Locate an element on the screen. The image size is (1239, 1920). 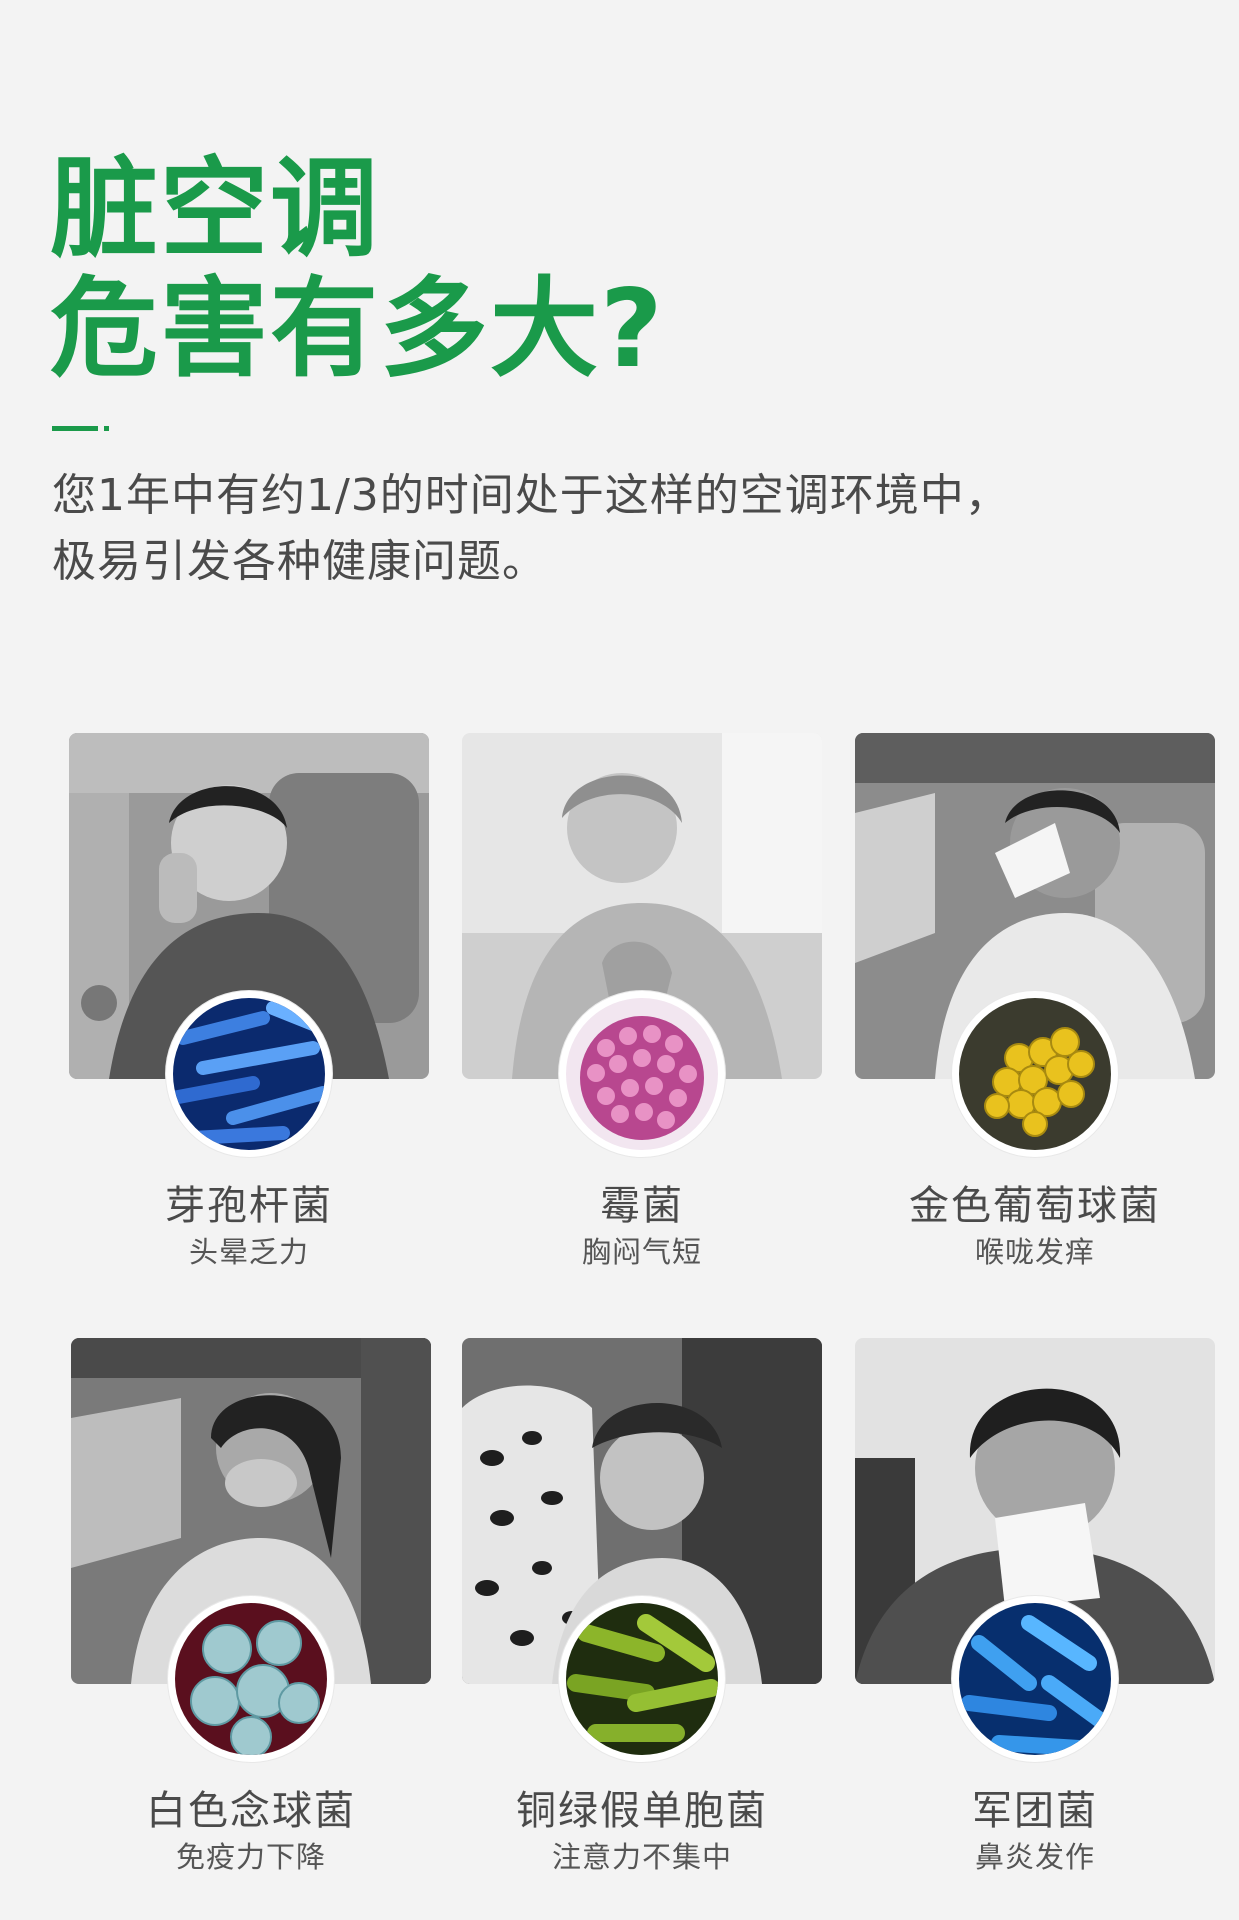
microbe-name: 白色念球菌 is located at coordinates (251, 1811).